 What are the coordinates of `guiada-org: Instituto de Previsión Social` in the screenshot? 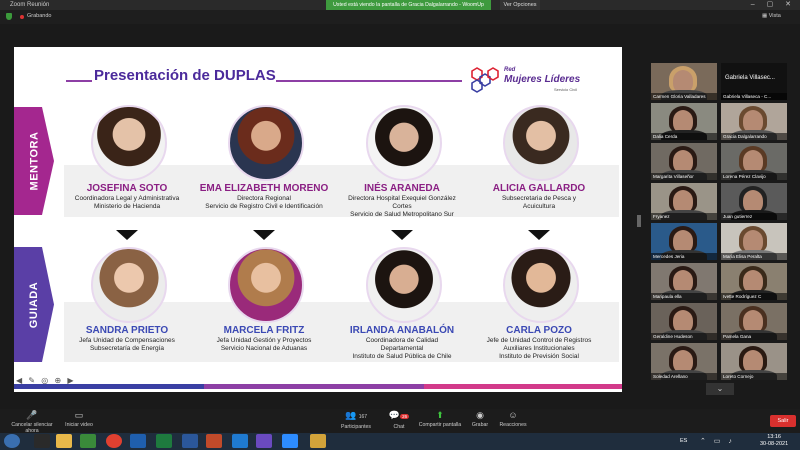 It's located at (539, 356).